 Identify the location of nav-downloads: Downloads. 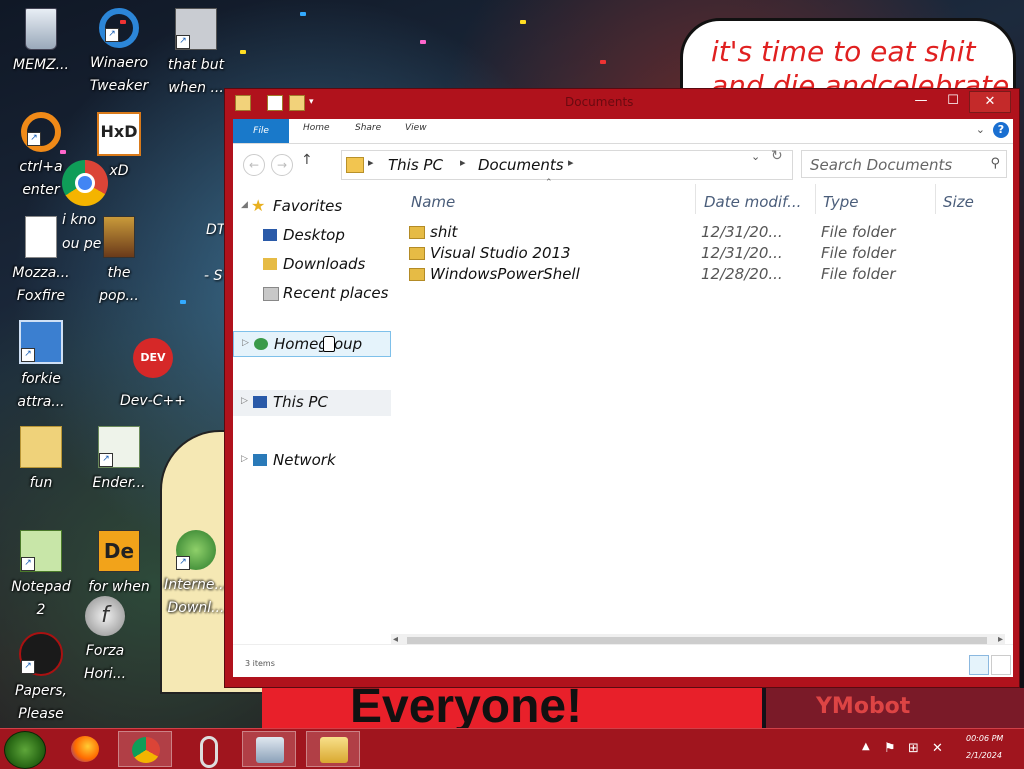
(312, 265).